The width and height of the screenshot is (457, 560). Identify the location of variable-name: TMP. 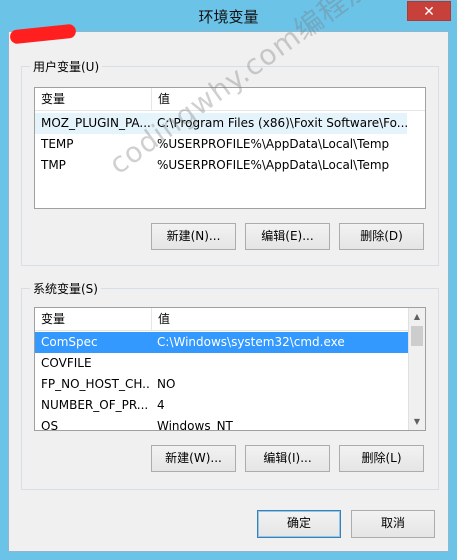
(53, 165).